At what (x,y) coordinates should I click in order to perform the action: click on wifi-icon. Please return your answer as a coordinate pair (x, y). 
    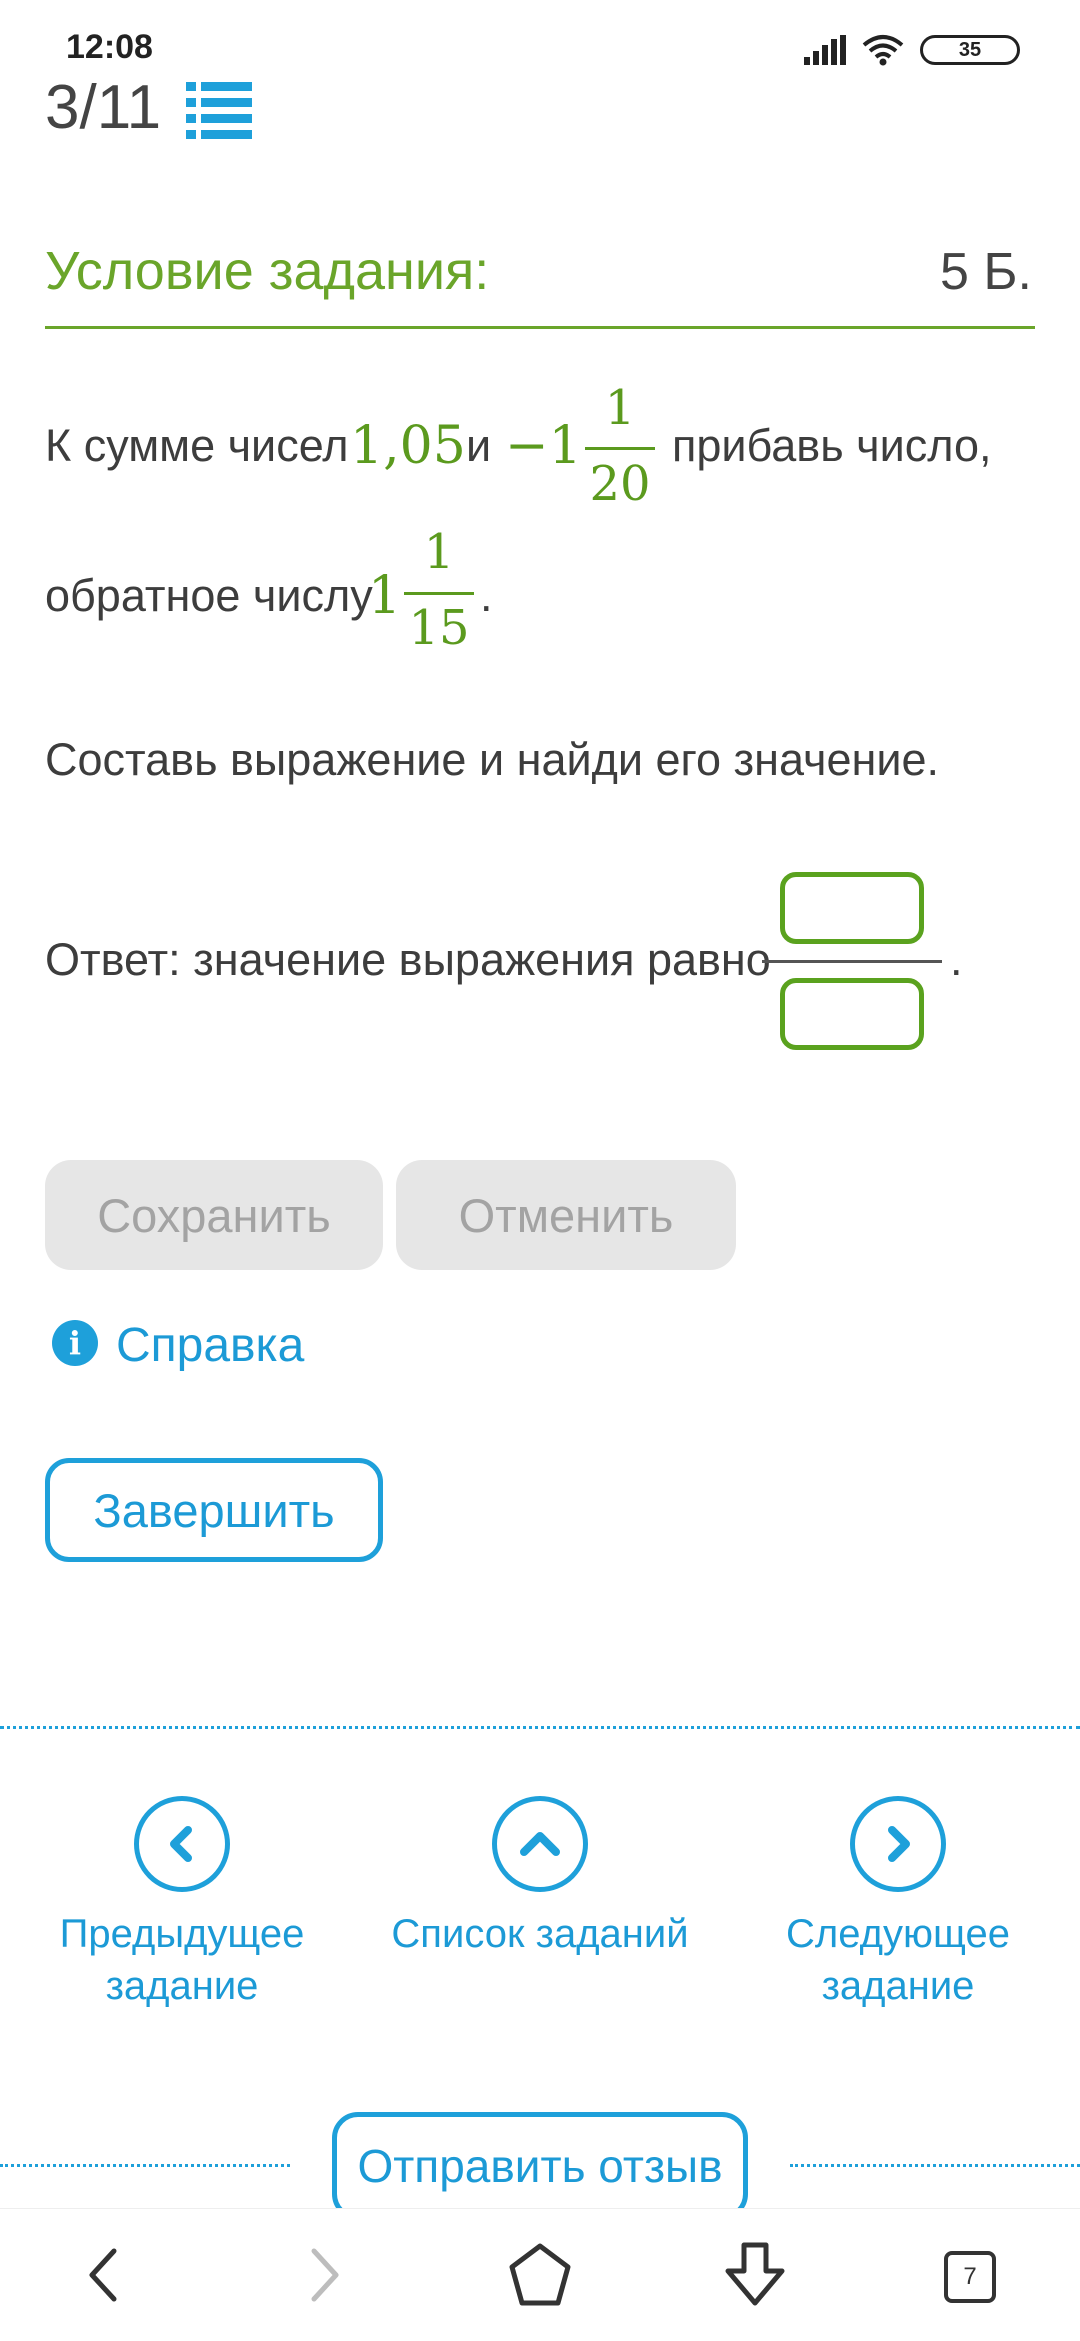
    Looking at the image, I should click on (883, 50).